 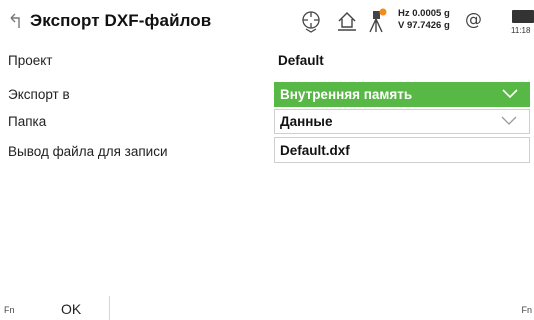 I want to click on ok-button: OK, so click(x=69, y=308).